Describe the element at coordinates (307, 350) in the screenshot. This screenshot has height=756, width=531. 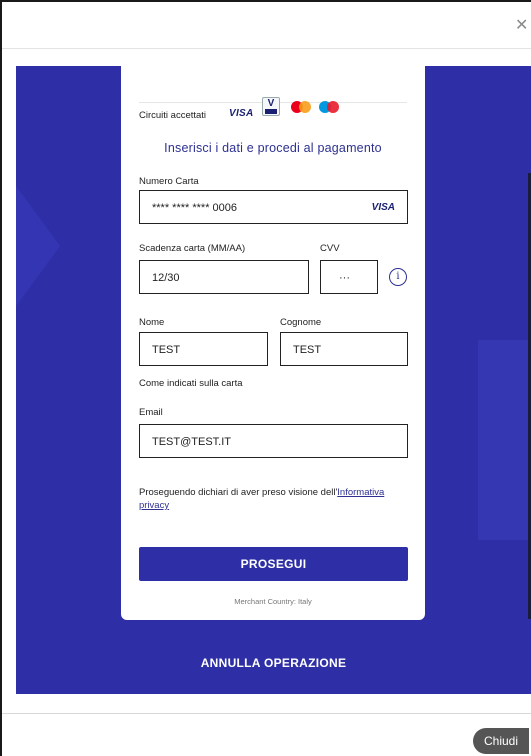
I see `last-name-value: TEST` at that location.